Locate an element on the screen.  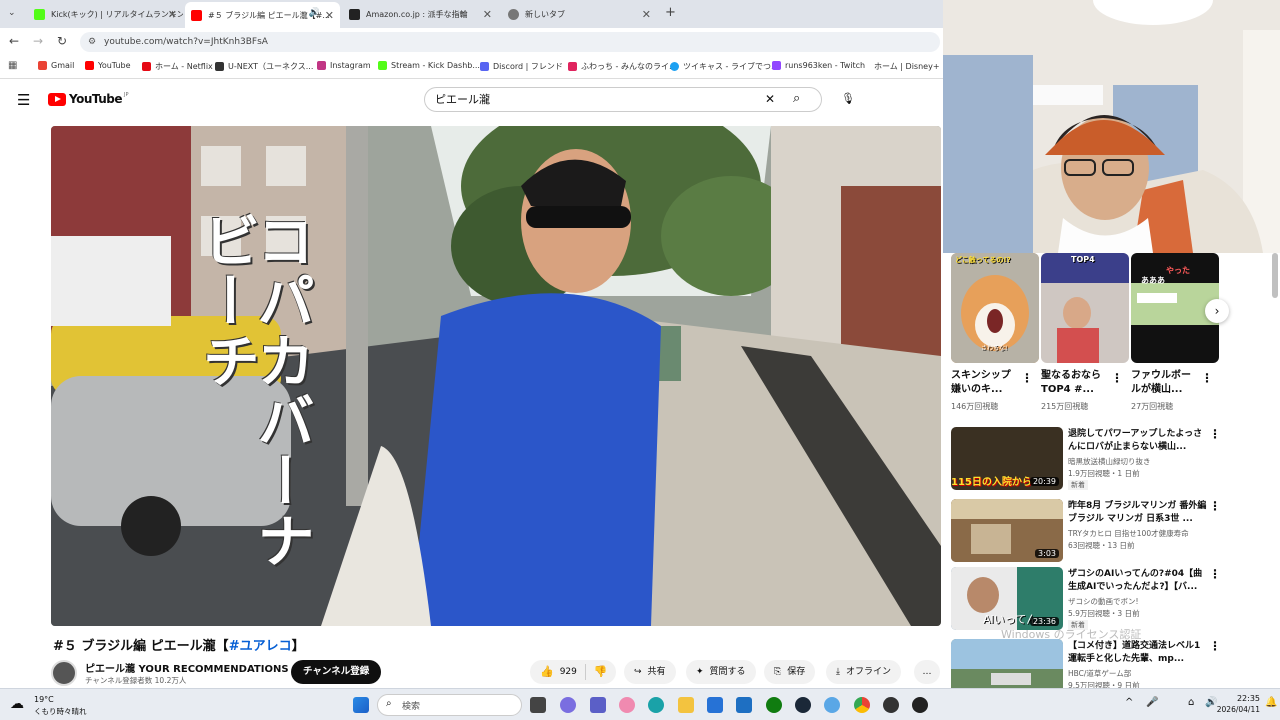
start-button-icon is located at coordinates (361, 705).